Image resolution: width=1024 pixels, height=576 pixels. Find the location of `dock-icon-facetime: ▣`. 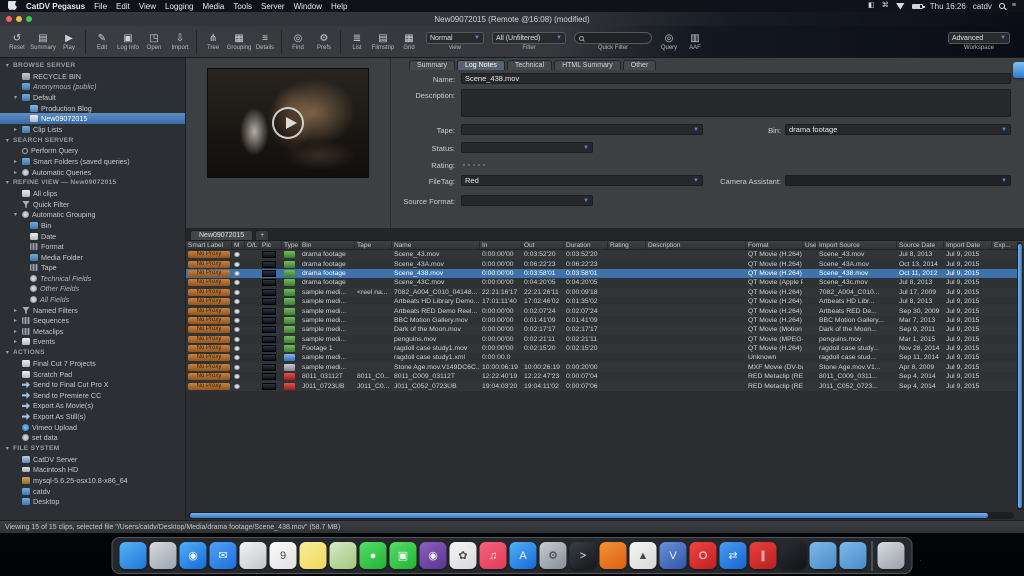

dock-icon-facetime: ▣ is located at coordinates (403, 555).